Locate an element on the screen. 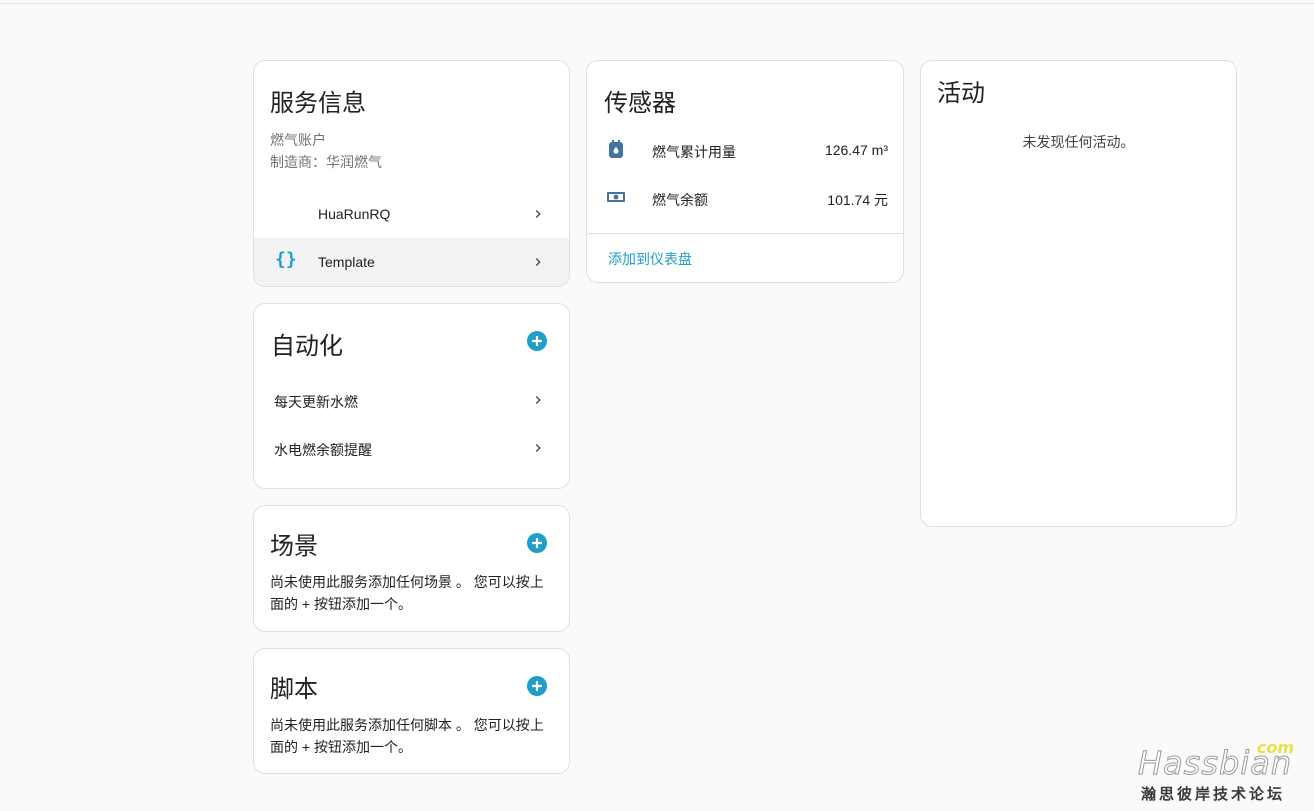  scripts-card: 脚本 尚未使用此服务添加任何脚本 。 您可以按上 面的 + 按钮添加一个。 is located at coordinates (411, 711).